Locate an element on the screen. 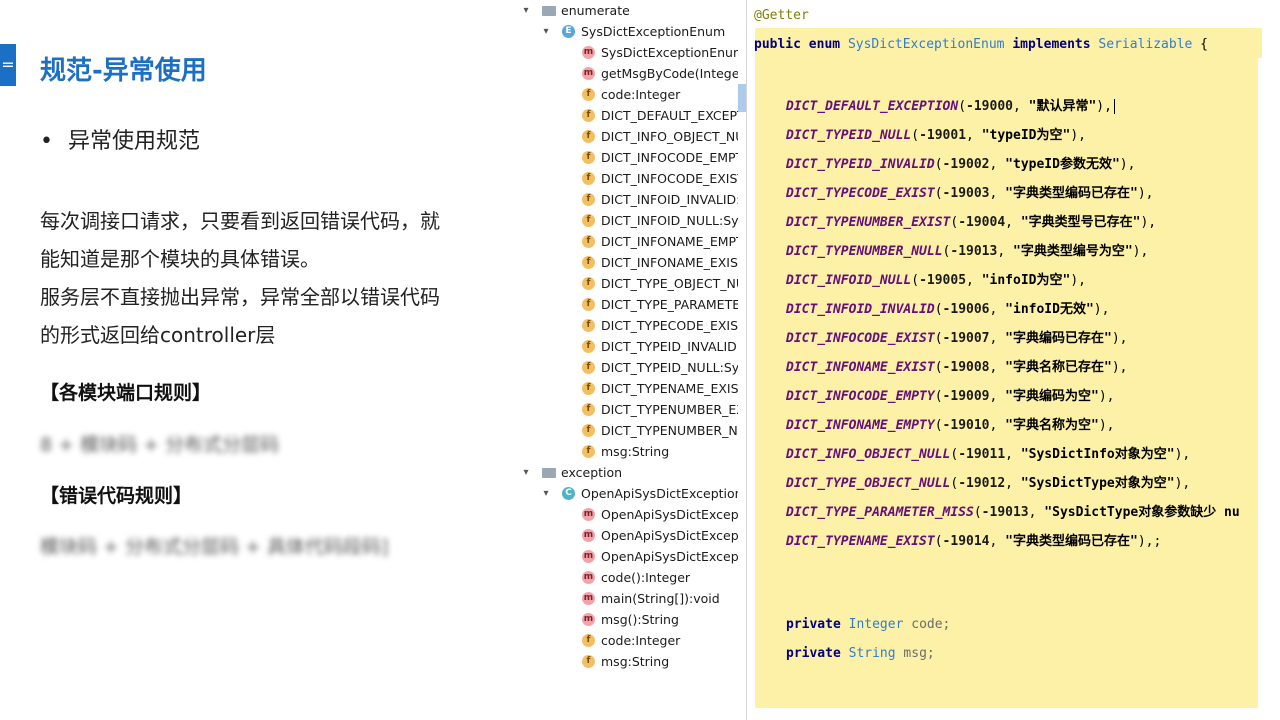 The width and height of the screenshot is (1280, 720). tree-item: ▾ E SysDictExceptionEnum is located at coordinates (624, 31).